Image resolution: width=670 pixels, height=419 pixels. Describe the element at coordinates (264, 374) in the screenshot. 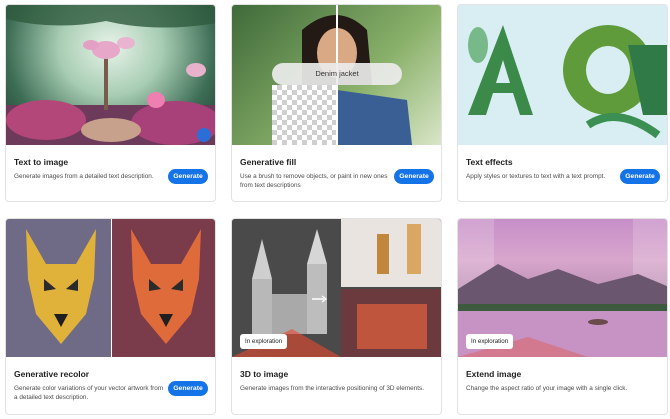

I see `card-title: 3D to image` at that location.